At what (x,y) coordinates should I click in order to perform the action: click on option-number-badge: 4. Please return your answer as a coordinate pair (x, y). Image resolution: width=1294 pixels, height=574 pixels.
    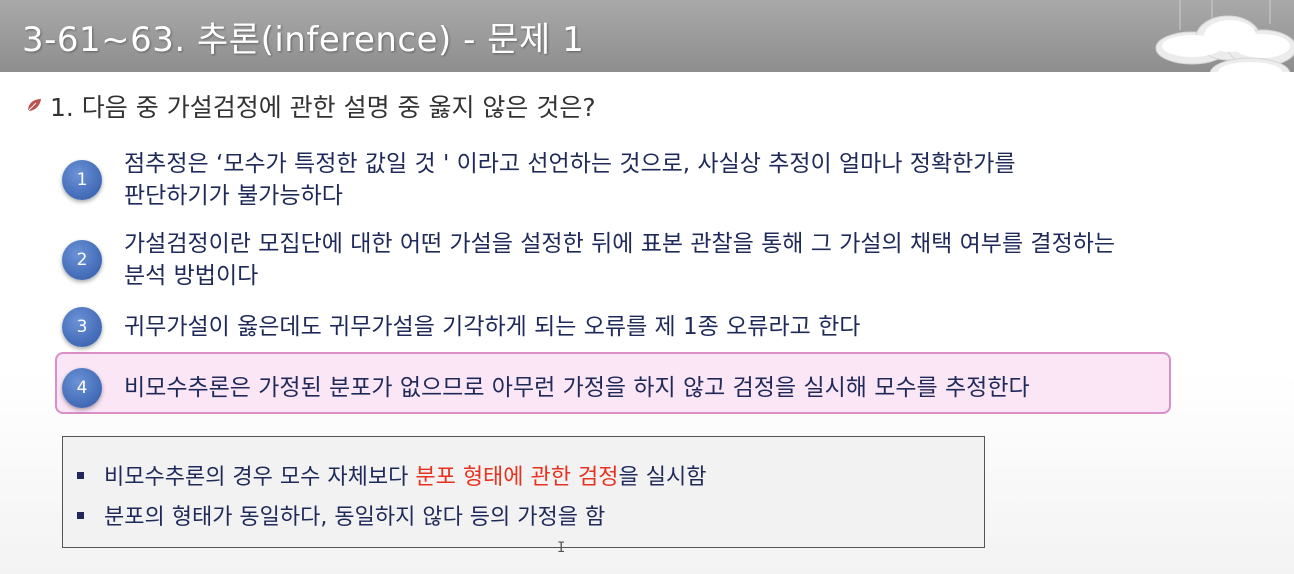
    Looking at the image, I should click on (82, 388).